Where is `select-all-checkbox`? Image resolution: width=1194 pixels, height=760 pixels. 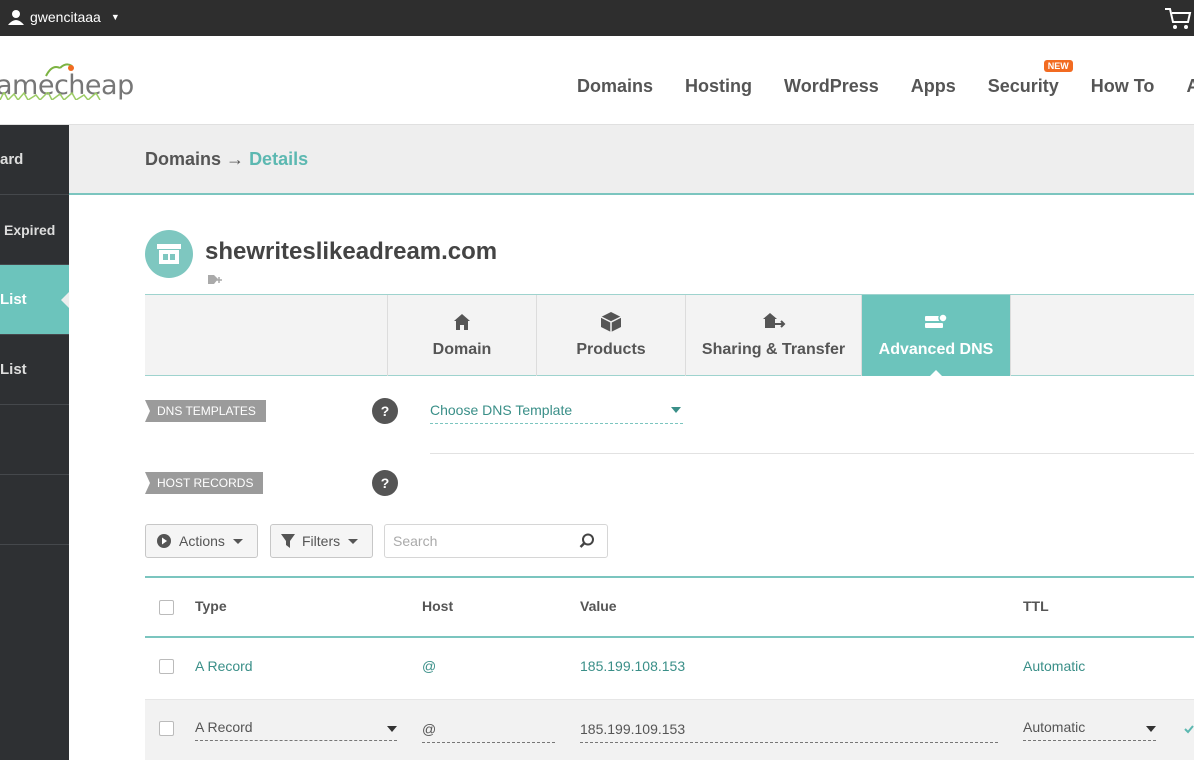
select-all-checkbox is located at coordinates (166, 607).